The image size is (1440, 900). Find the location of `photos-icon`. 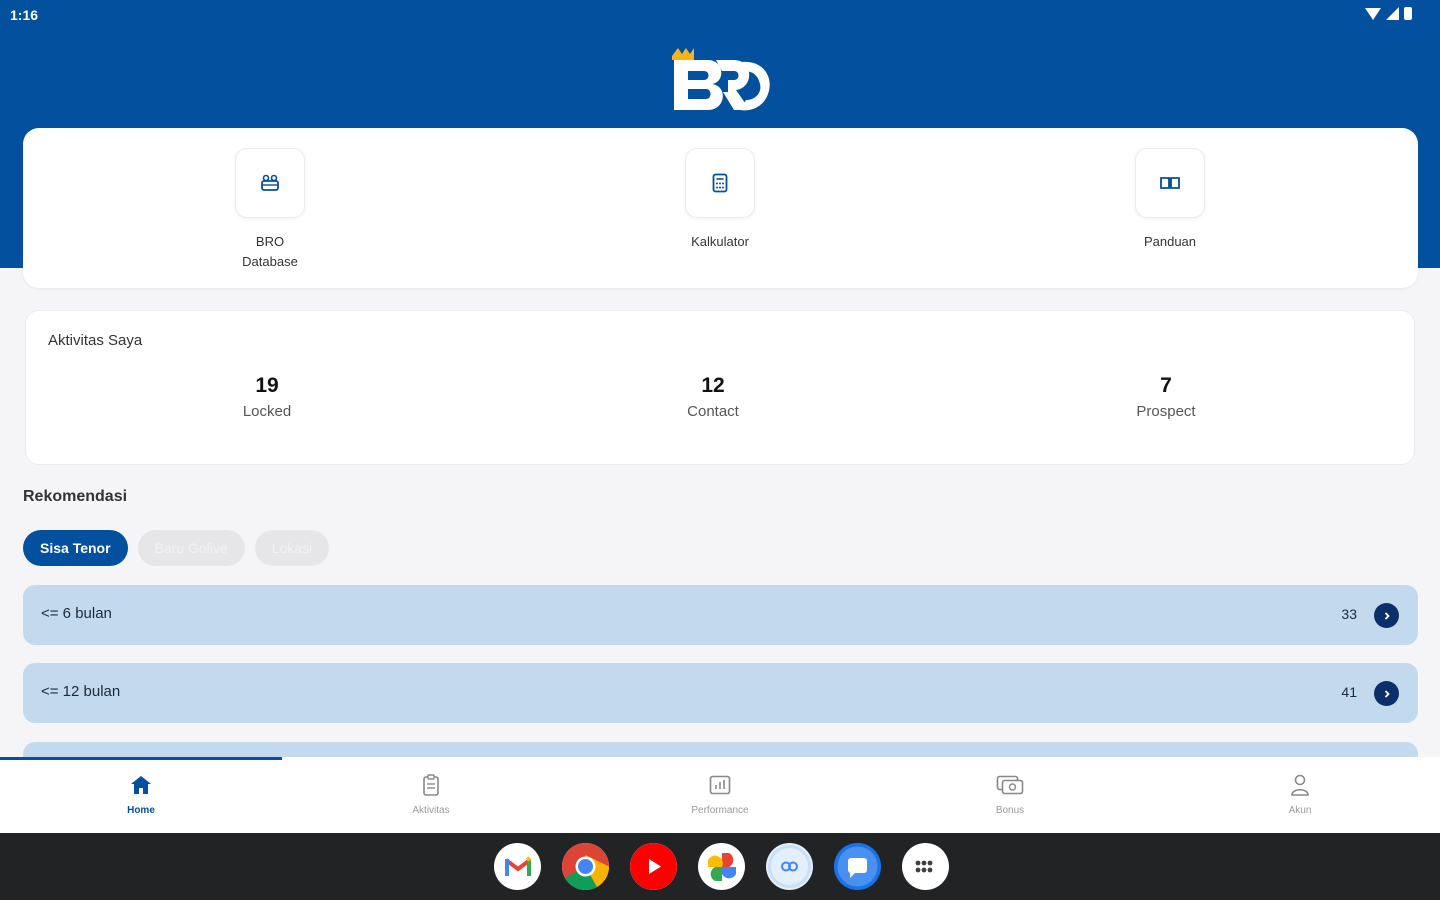

photos-icon is located at coordinates (721, 866).